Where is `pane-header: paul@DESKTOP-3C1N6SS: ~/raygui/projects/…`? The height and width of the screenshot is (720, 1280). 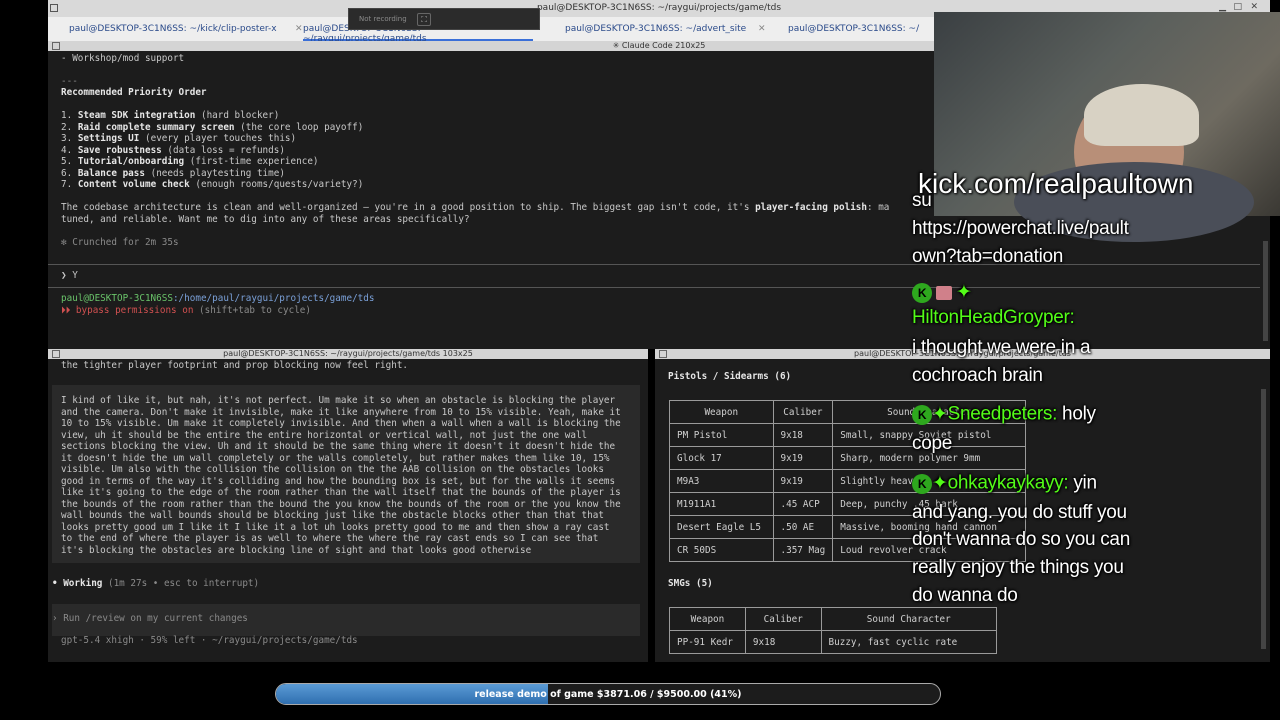
pane-header: paul@DESKTOP-3C1N6SS: ~/raygui/projects/… is located at coordinates (348, 354).